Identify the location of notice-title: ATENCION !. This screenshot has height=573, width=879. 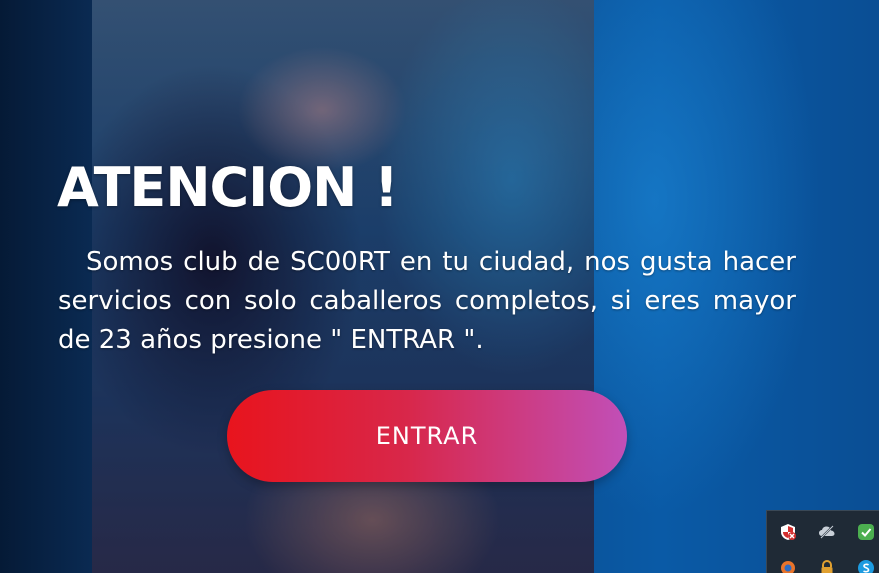
(228, 187).